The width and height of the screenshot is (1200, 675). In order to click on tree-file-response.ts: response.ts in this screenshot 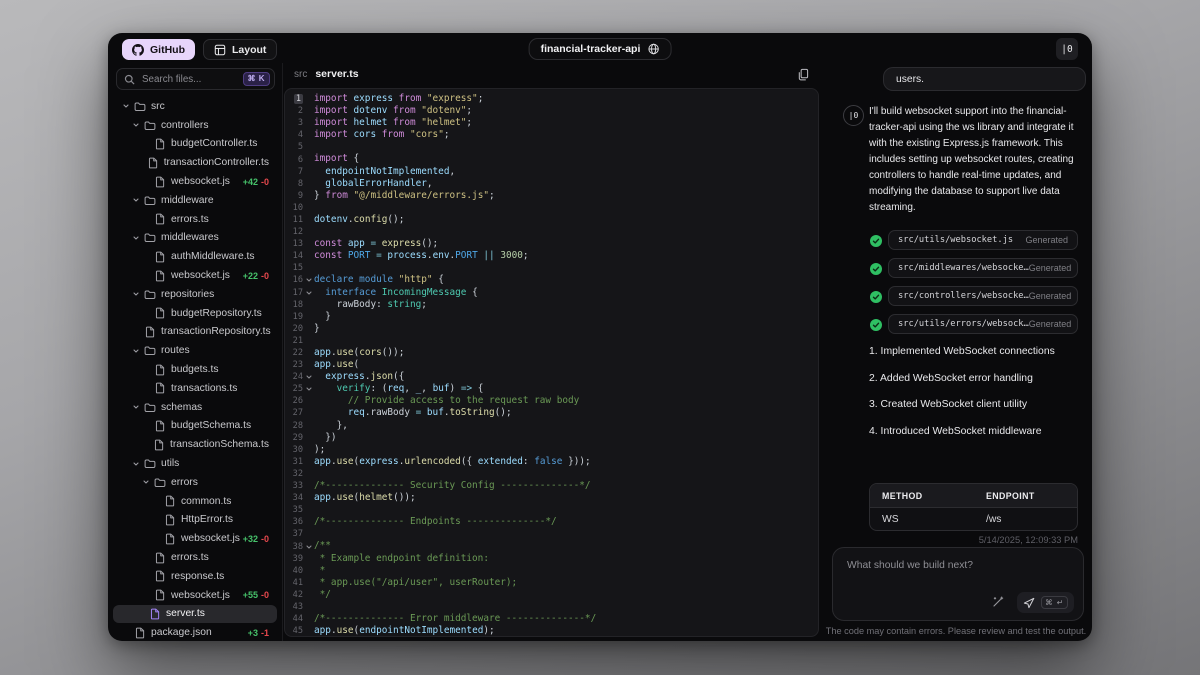, I will do `click(192, 576)`.